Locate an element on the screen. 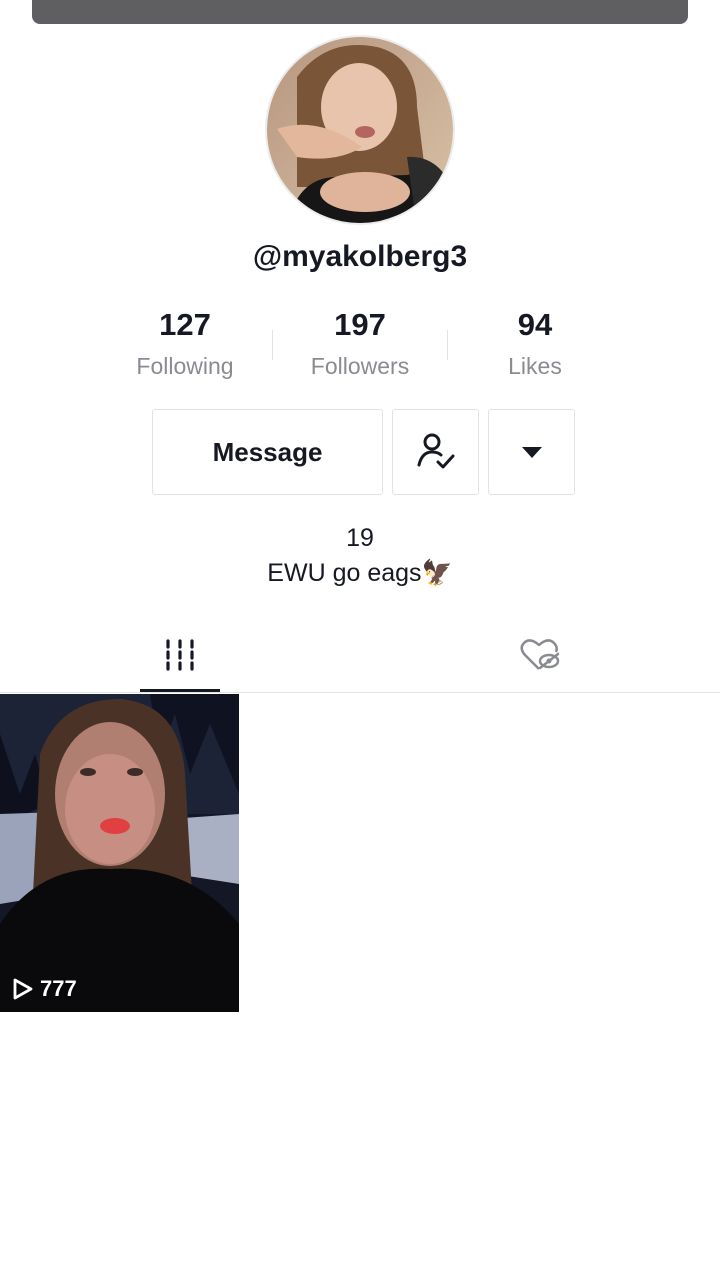 This screenshot has width=720, height=1280. following-label: Following is located at coordinates (185, 366).